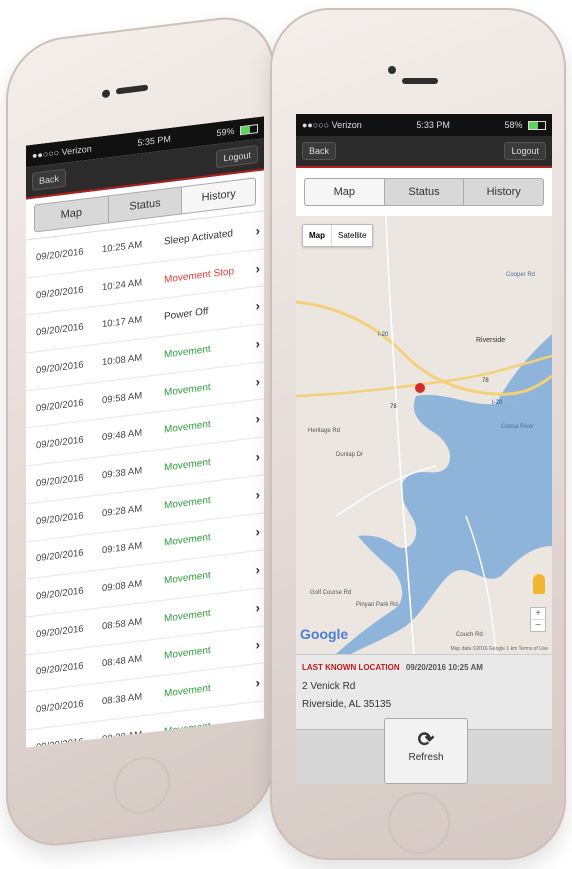 The image size is (572, 869). Describe the element at coordinates (538, 613) in the screenshot. I see `zoom-in-button: +` at that location.